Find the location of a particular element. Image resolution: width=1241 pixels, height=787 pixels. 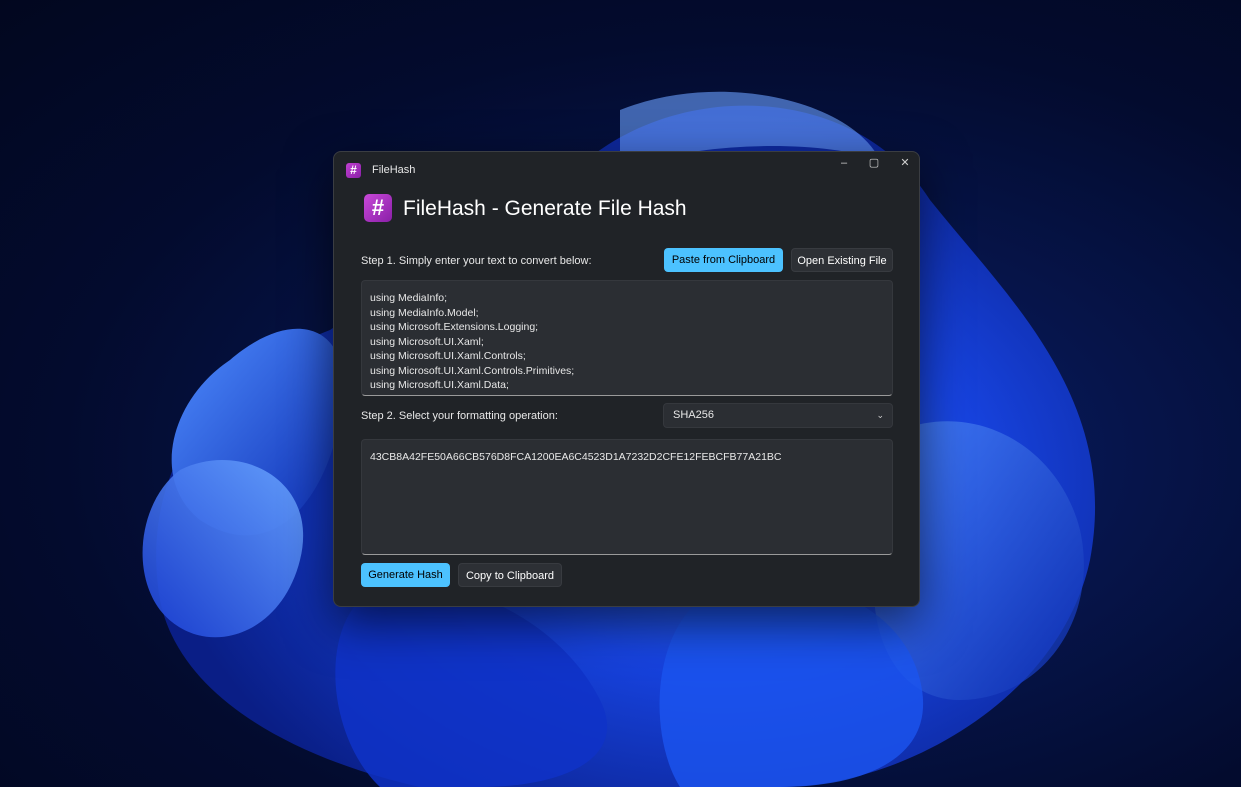

operation-selected-value: SHA256 is located at coordinates (693, 415).